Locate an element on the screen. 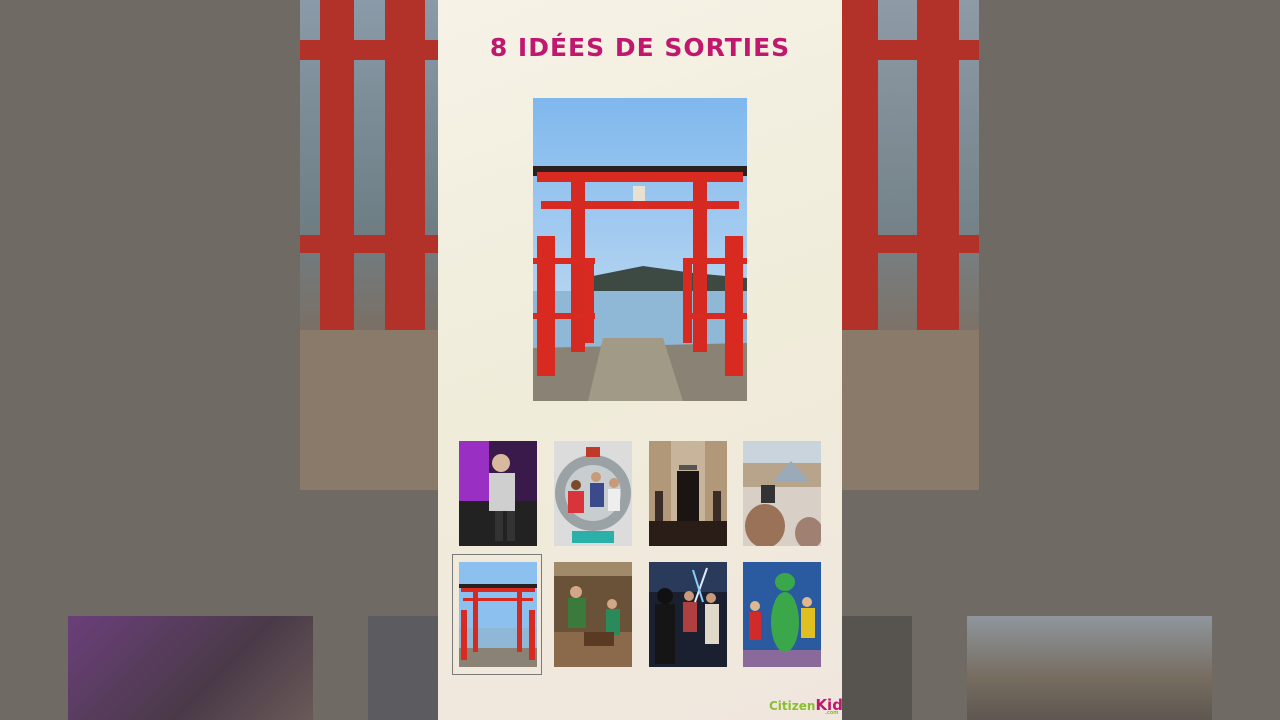 This screenshot has width=1280, height=720. background-blur-bottom-left is located at coordinates (190, 668).